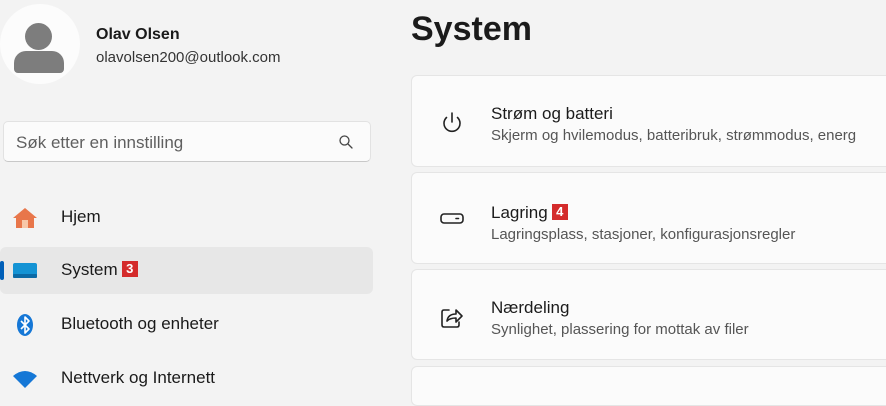  Describe the element at coordinates (452, 122) in the screenshot. I see `power-icon` at that location.